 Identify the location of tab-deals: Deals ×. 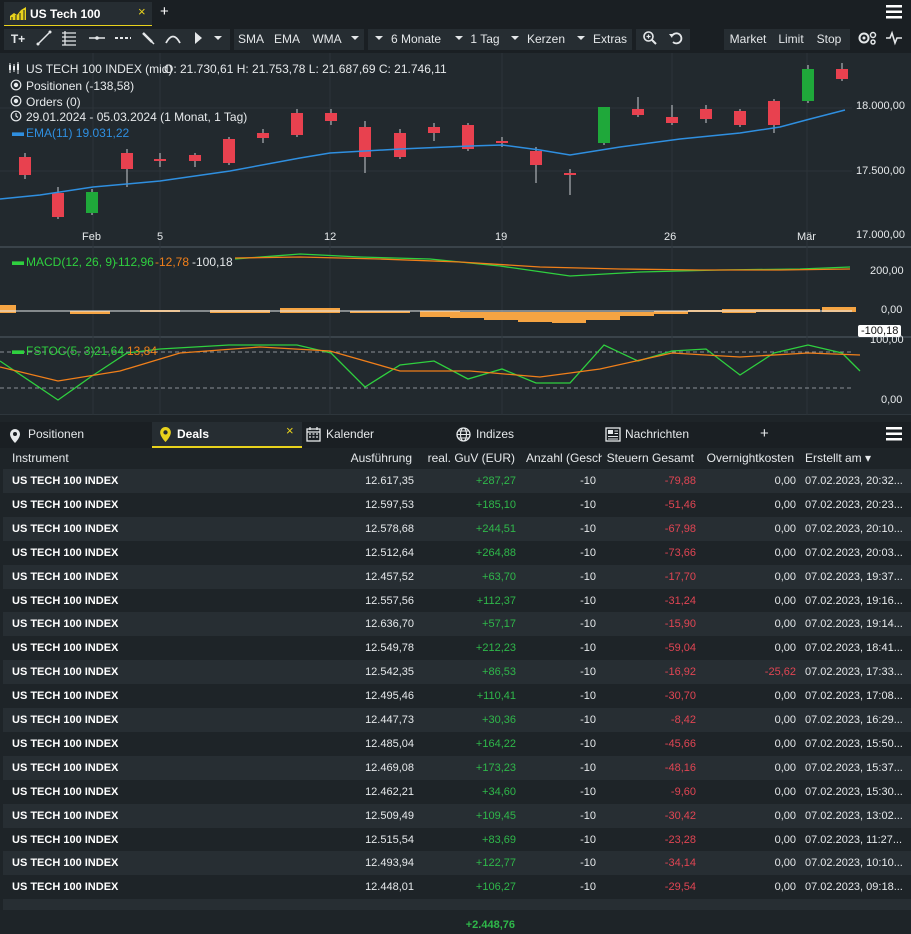
(227, 435).